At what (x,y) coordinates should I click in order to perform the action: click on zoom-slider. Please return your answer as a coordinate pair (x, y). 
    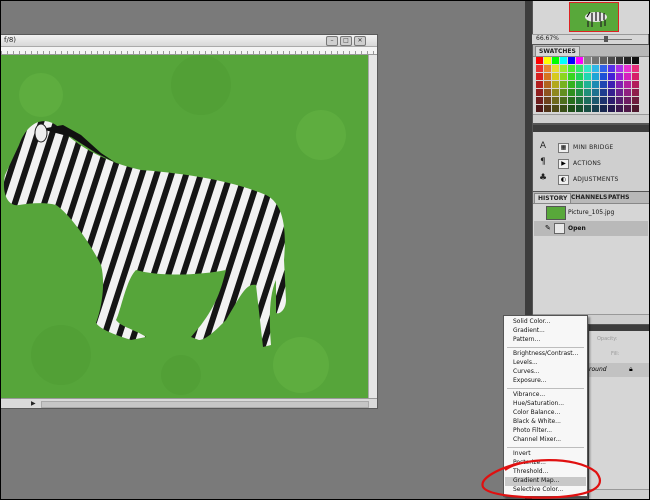
    Looking at the image, I should click on (602, 39).